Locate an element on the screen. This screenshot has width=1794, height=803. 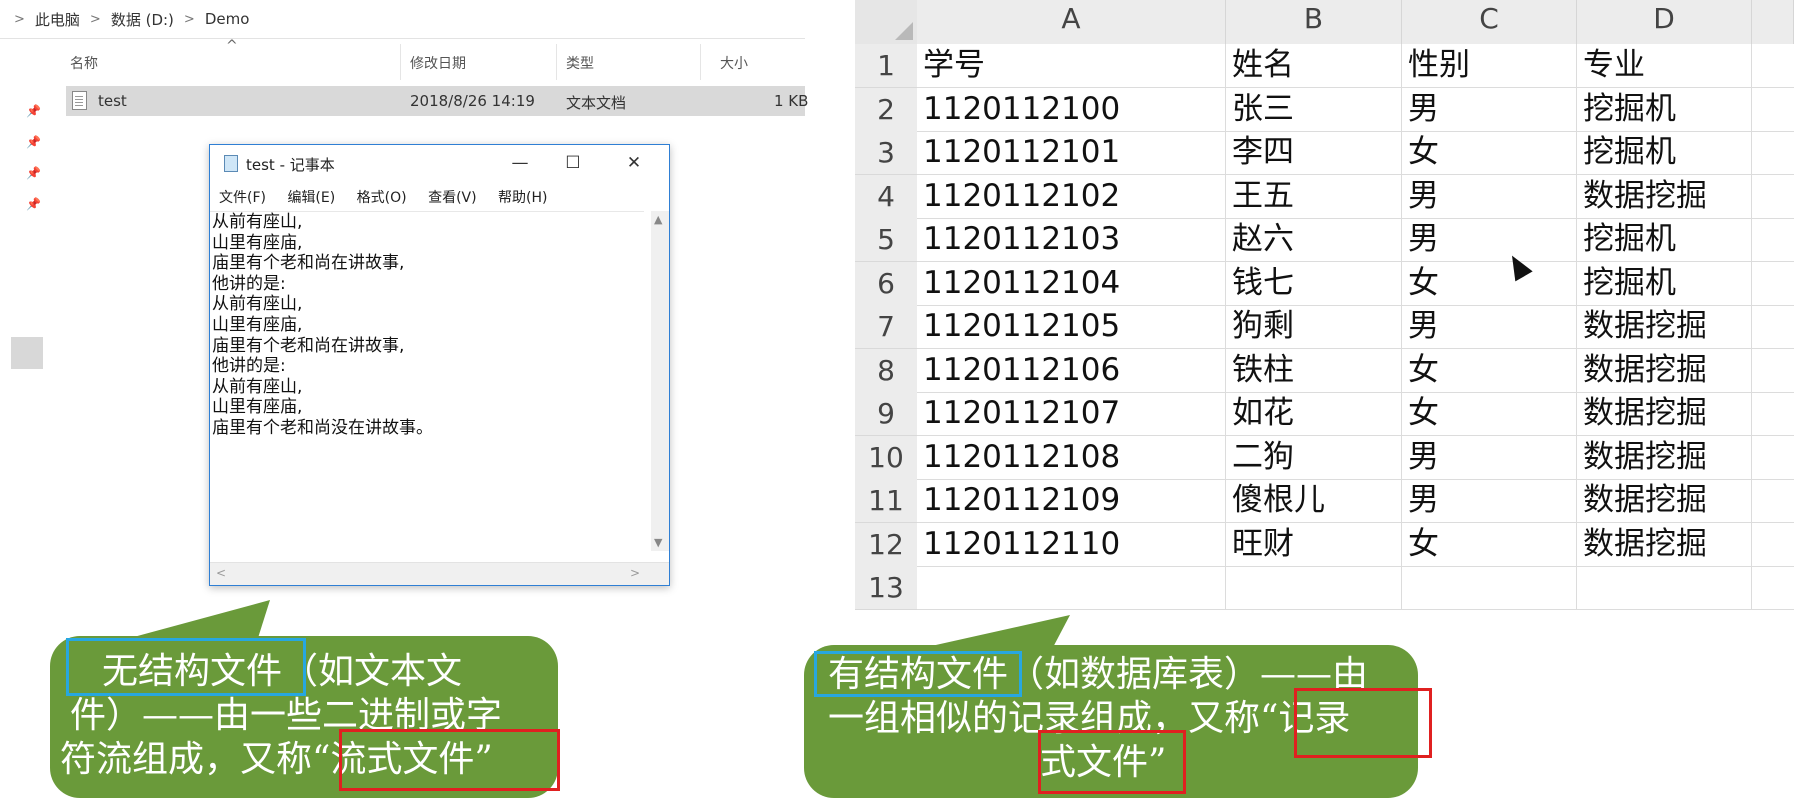
menu-edit: 编辑(E) is located at coordinates (311, 198).